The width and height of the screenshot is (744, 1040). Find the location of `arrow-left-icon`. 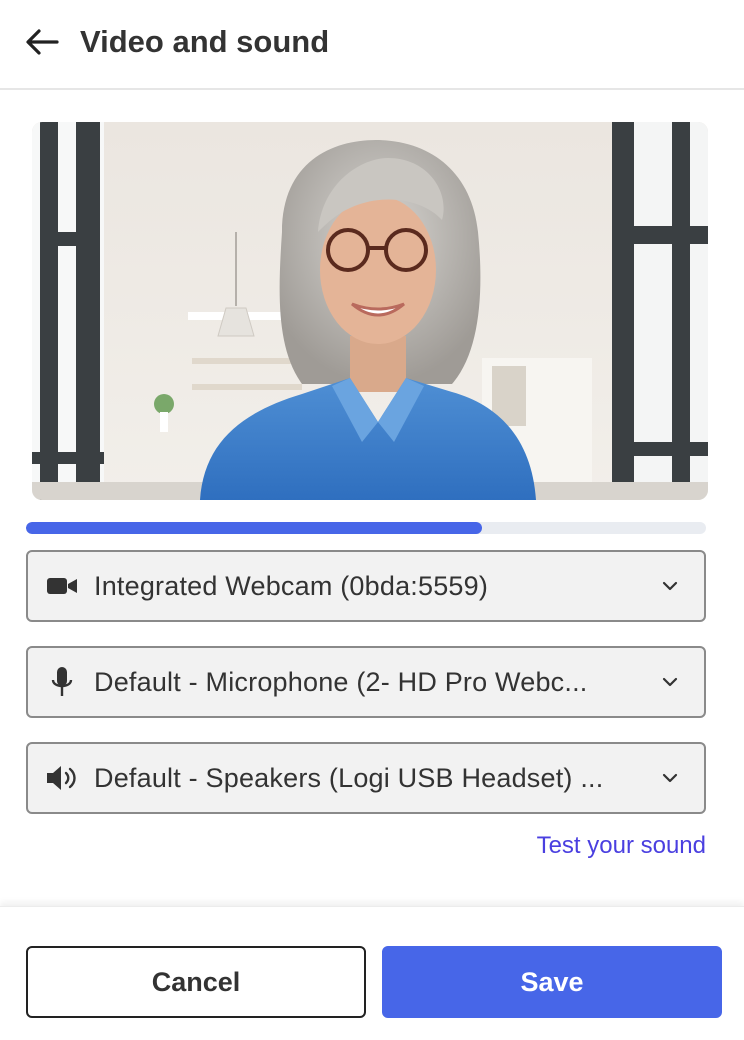

arrow-left-icon is located at coordinates (42, 42).